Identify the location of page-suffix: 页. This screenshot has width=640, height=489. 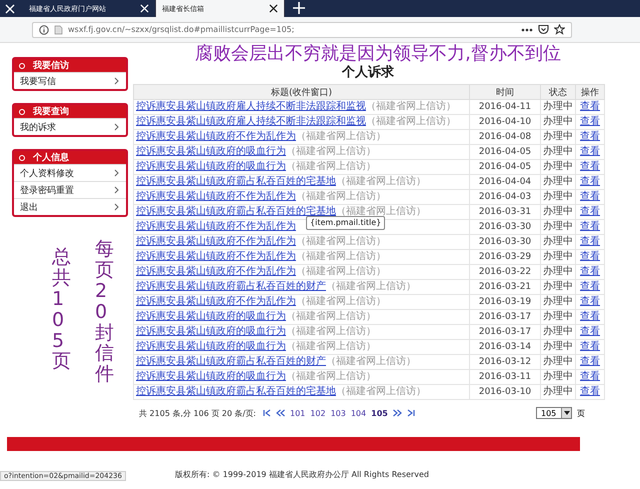
(581, 413).